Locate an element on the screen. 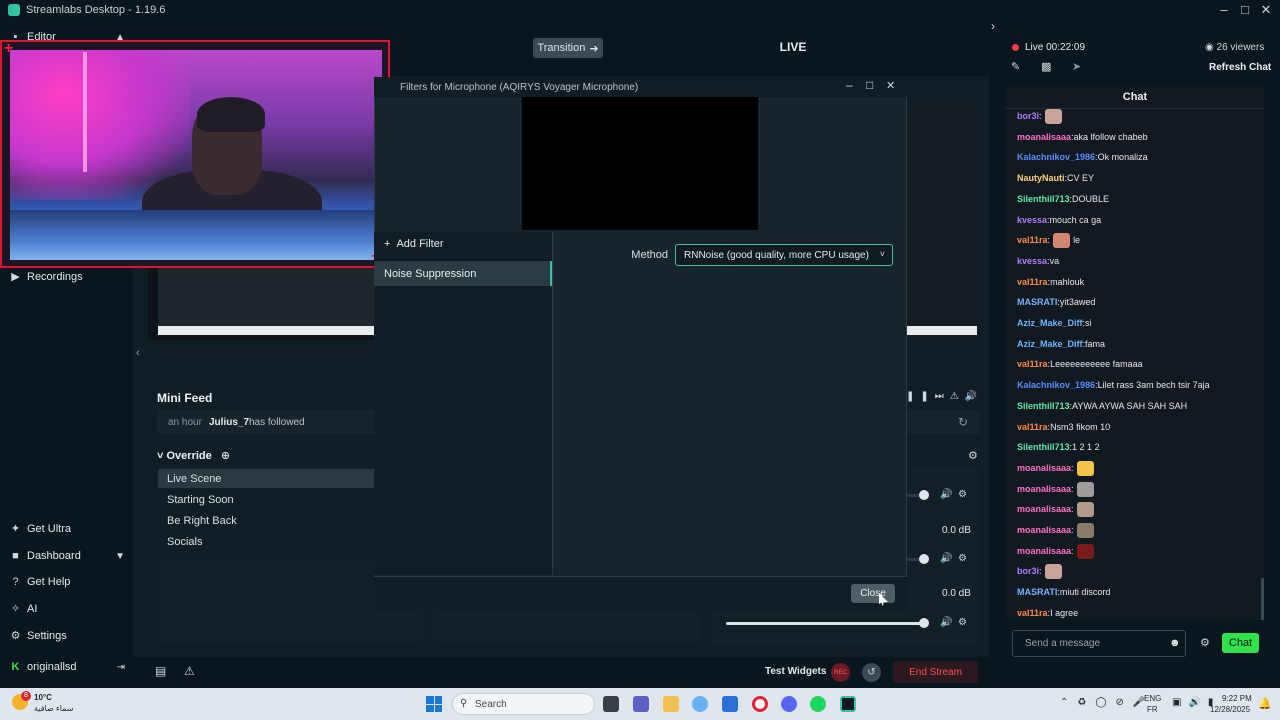 This screenshot has height=720, width=1280. chat-username: NautyNauti is located at coordinates (1041, 178).